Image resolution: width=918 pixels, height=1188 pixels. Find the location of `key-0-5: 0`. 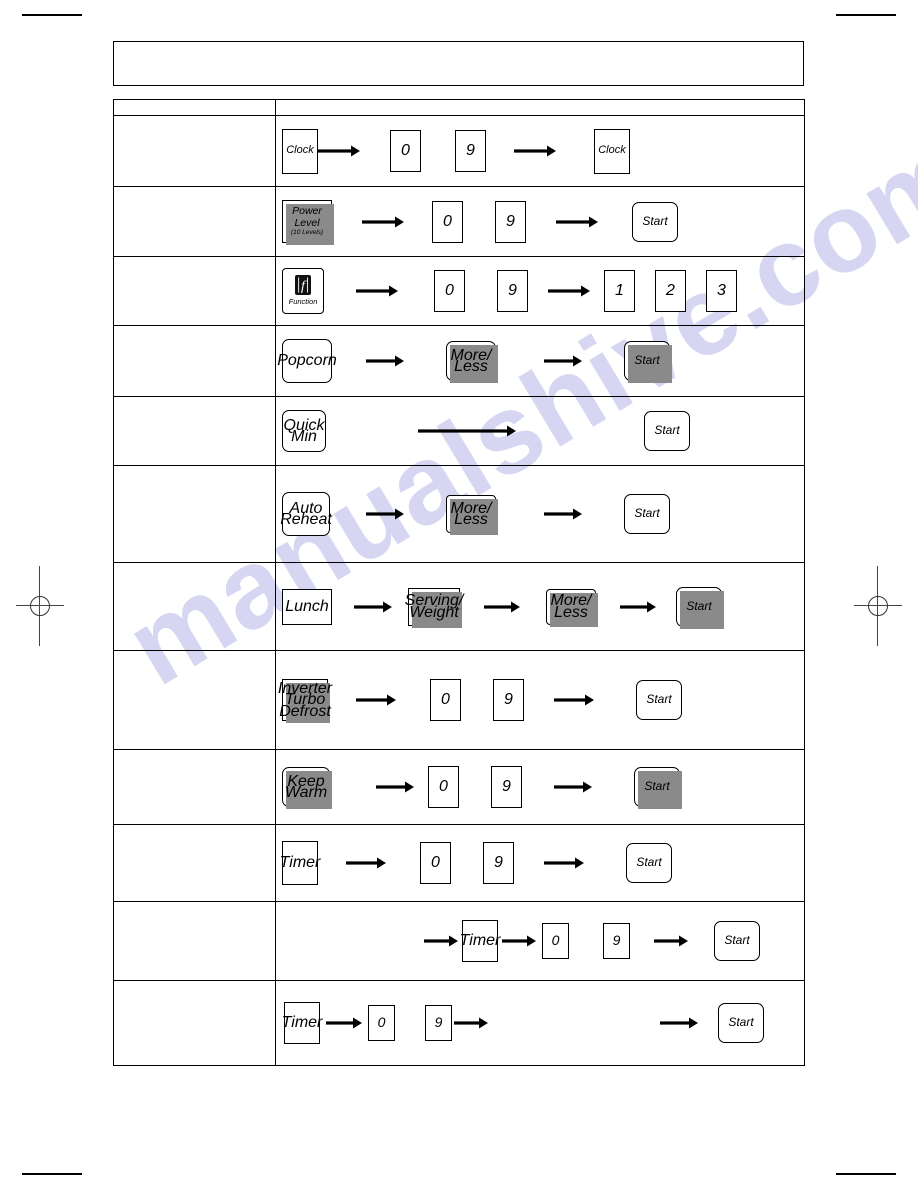

key-0-5: 0 is located at coordinates (381, 1023).